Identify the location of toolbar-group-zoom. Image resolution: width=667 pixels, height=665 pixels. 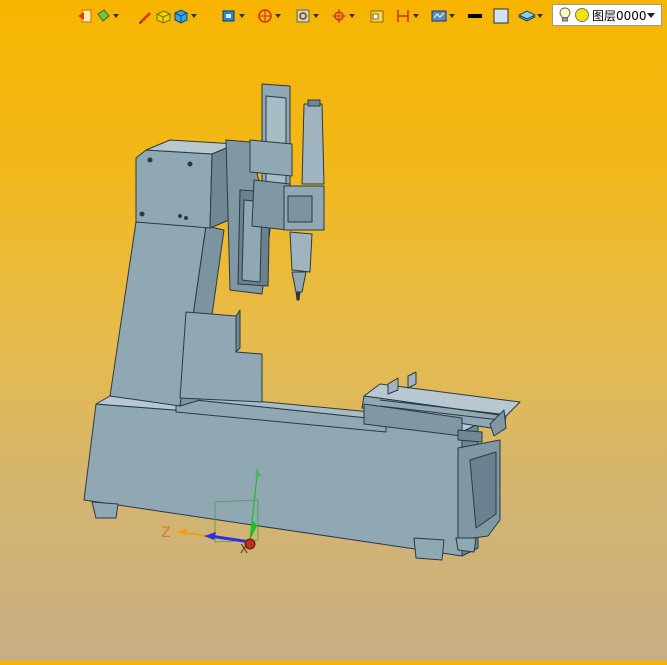
(307, 16).